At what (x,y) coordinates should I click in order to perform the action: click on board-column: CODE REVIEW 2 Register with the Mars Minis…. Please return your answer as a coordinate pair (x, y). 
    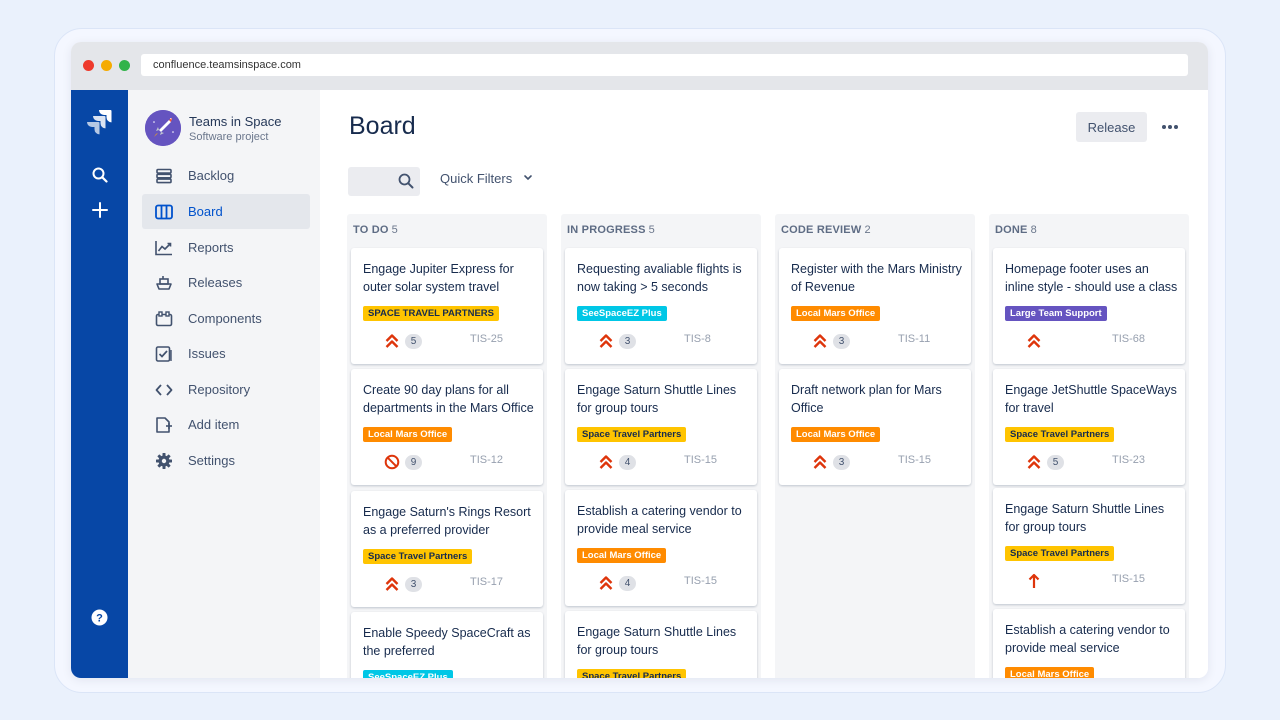
    Looking at the image, I should click on (875, 446).